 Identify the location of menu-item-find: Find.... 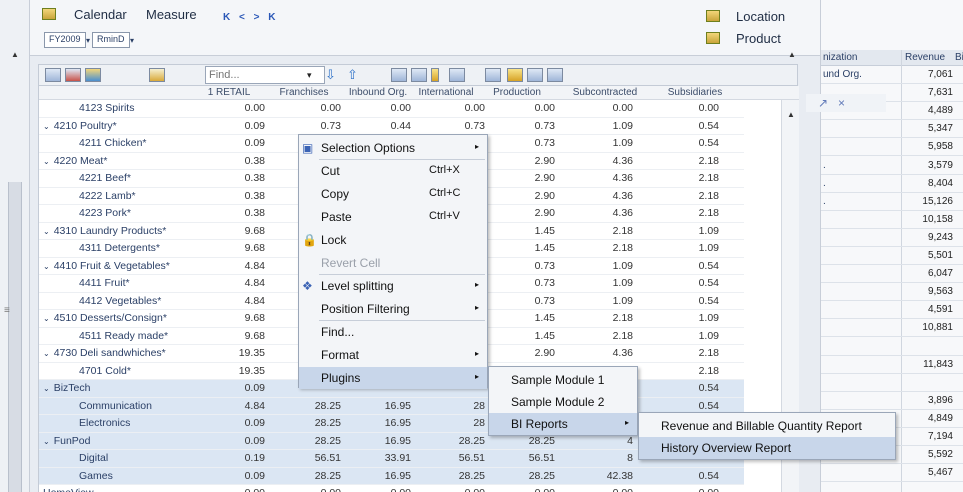
(393, 332).